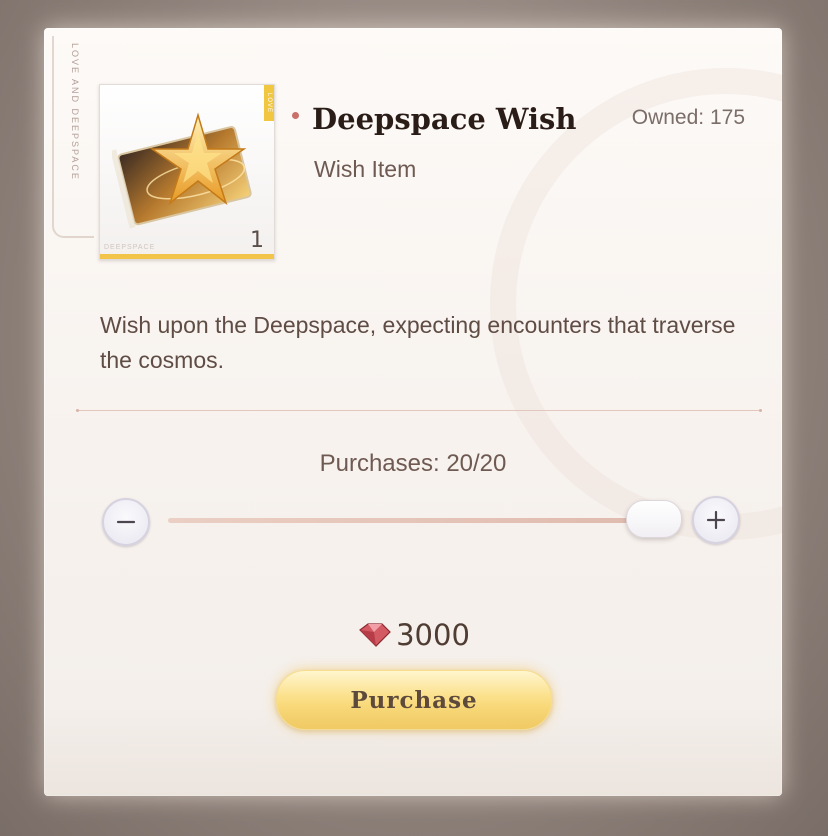 The height and width of the screenshot is (836, 828). What do you see at coordinates (688, 117) in the screenshot?
I see `owned-count: Owned: 175` at bounding box center [688, 117].